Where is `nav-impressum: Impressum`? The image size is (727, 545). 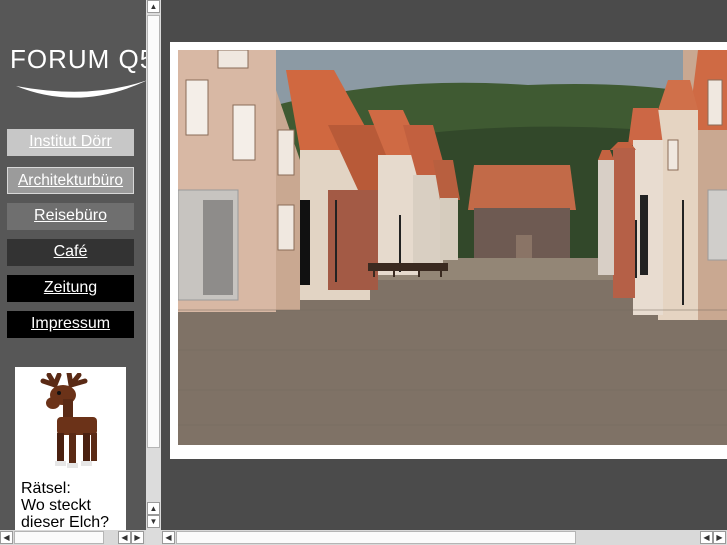 nav-impressum: Impressum is located at coordinates (70, 324).